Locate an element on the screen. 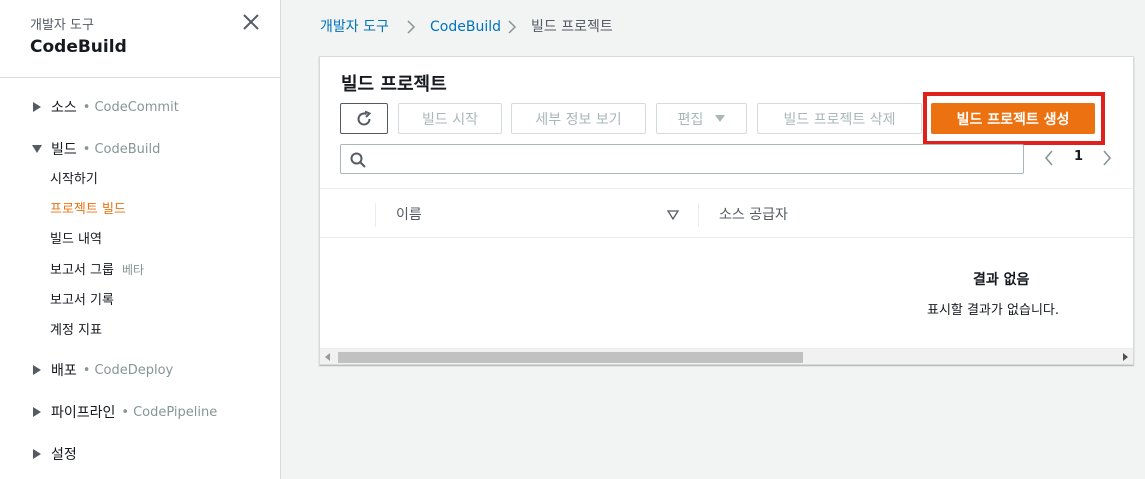  sidebar-section-pipeline: 파이프라인 • CodePipeline is located at coordinates (124, 412).